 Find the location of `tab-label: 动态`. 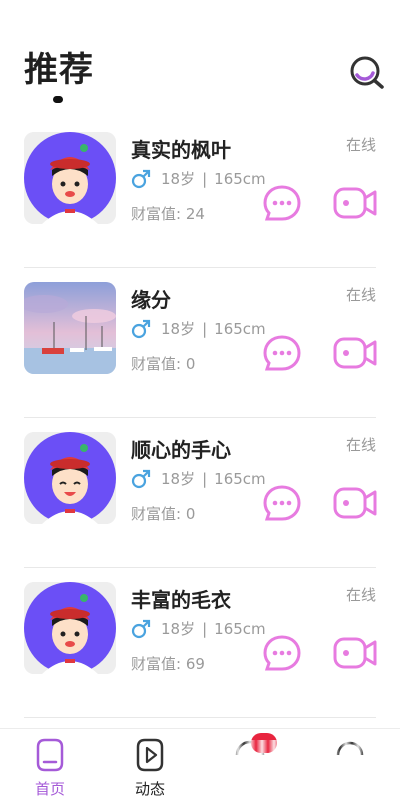

tab-label: 动态 is located at coordinates (149, 789).